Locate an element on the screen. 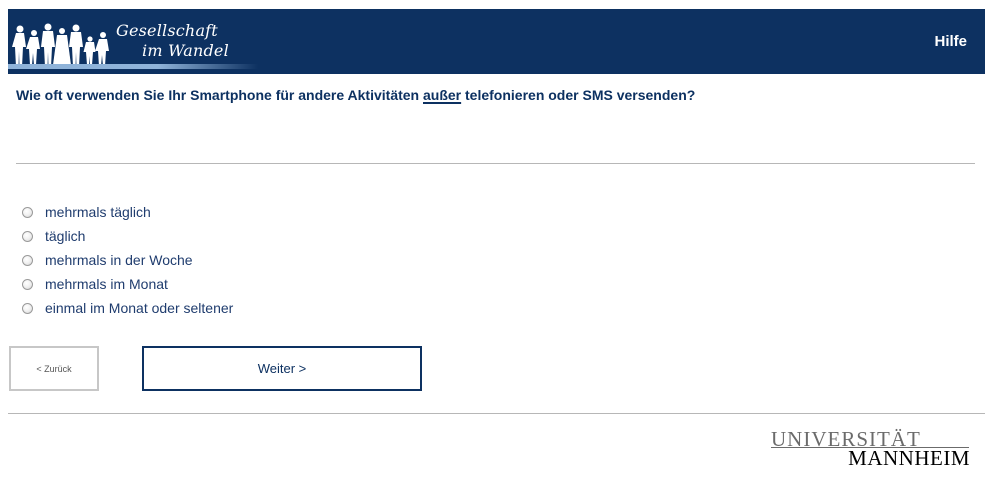 This screenshot has width=994, height=487. university-logo: UNIVERSITÄT MANNHEIM is located at coordinates (870, 449).